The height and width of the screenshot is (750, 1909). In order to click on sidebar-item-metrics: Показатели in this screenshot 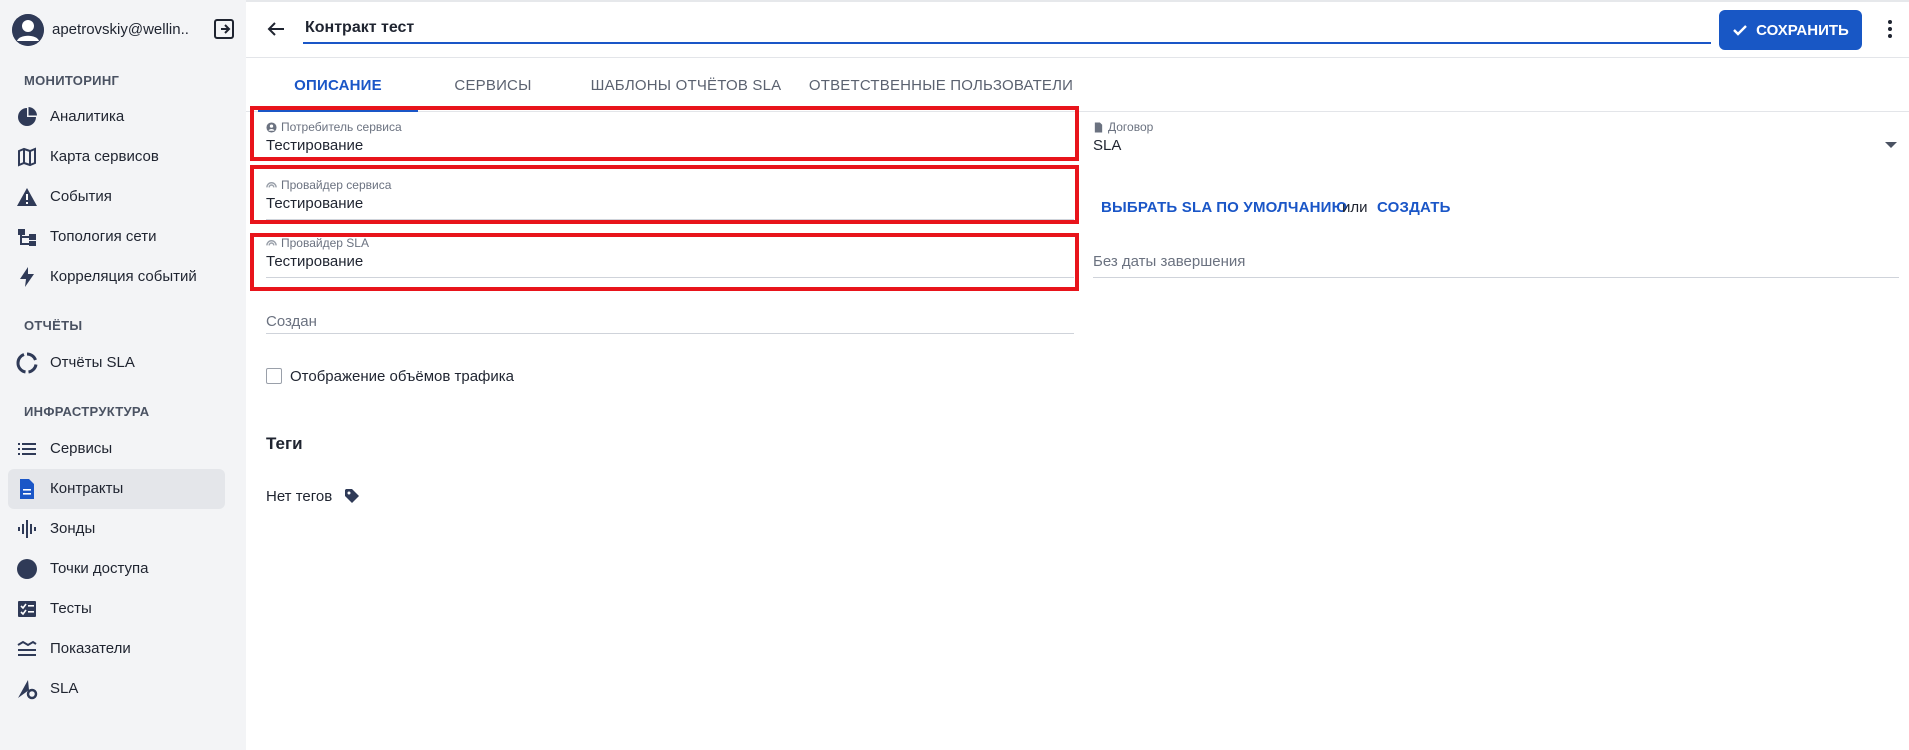, I will do `click(116, 649)`.